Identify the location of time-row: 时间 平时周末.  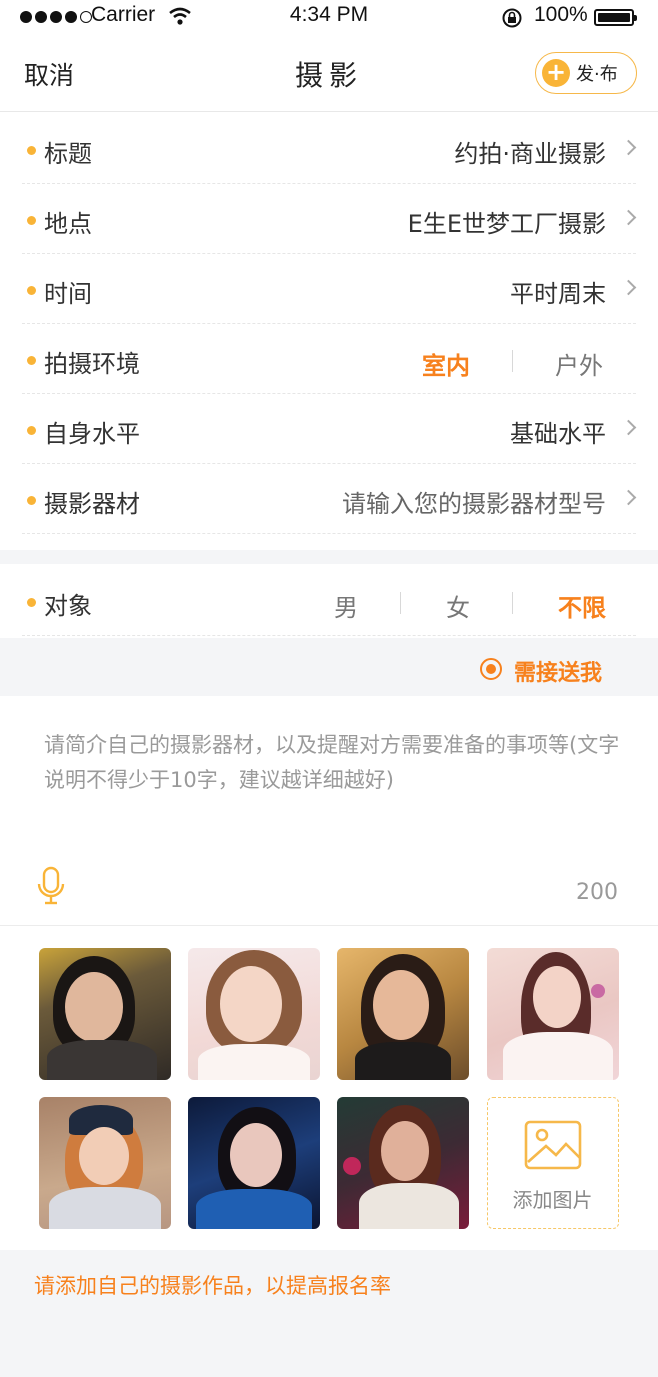
(329, 289).